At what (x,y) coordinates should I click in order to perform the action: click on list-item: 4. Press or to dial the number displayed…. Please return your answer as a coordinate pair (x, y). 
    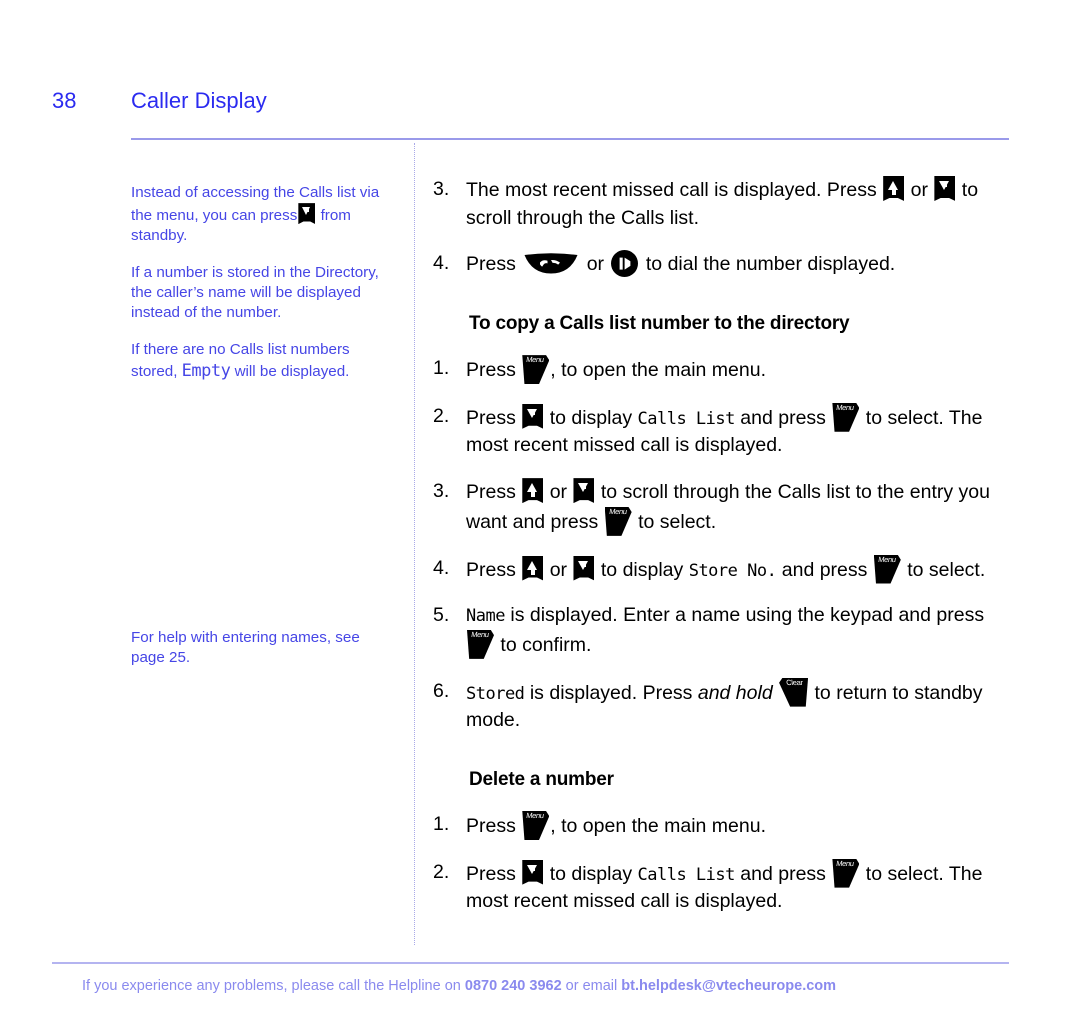
    Looking at the image, I should click on (723, 264).